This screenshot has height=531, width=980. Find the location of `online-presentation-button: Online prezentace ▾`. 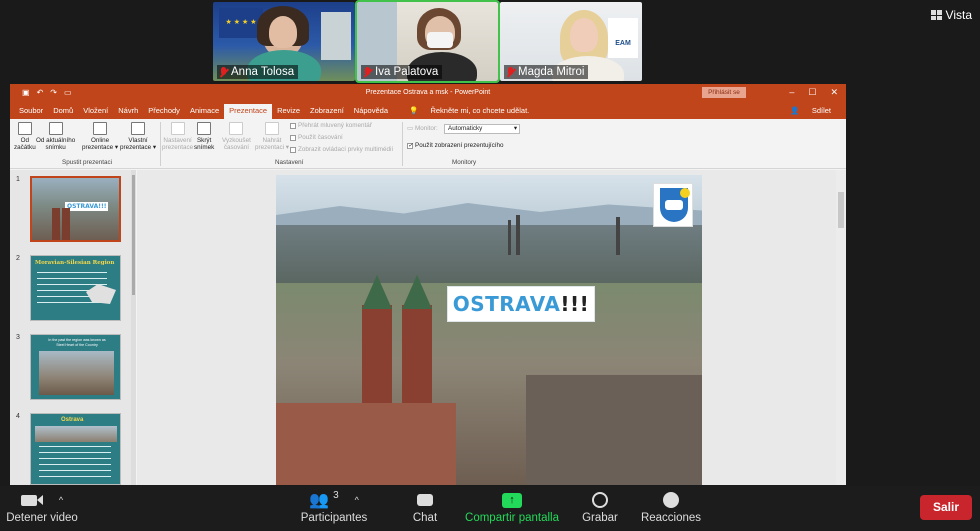

online-presentation-button: Online prezentace ▾ is located at coordinates (100, 136).